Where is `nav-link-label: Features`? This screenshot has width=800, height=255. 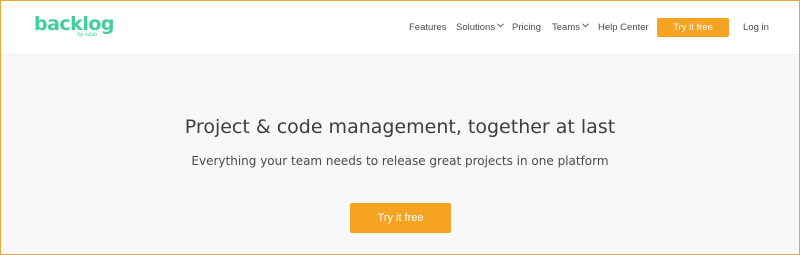 nav-link-label: Features is located at coordinates (428, 27).